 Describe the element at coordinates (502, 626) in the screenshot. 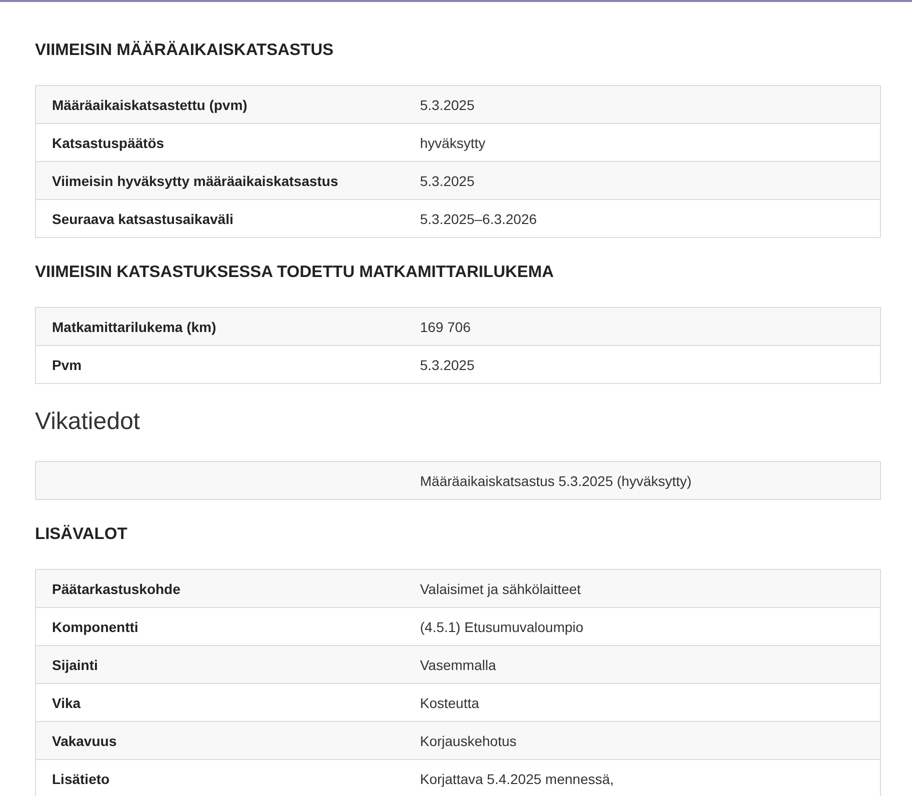

I see `row-value: (4.5.1) Etusumuvaloumpio` at that location.